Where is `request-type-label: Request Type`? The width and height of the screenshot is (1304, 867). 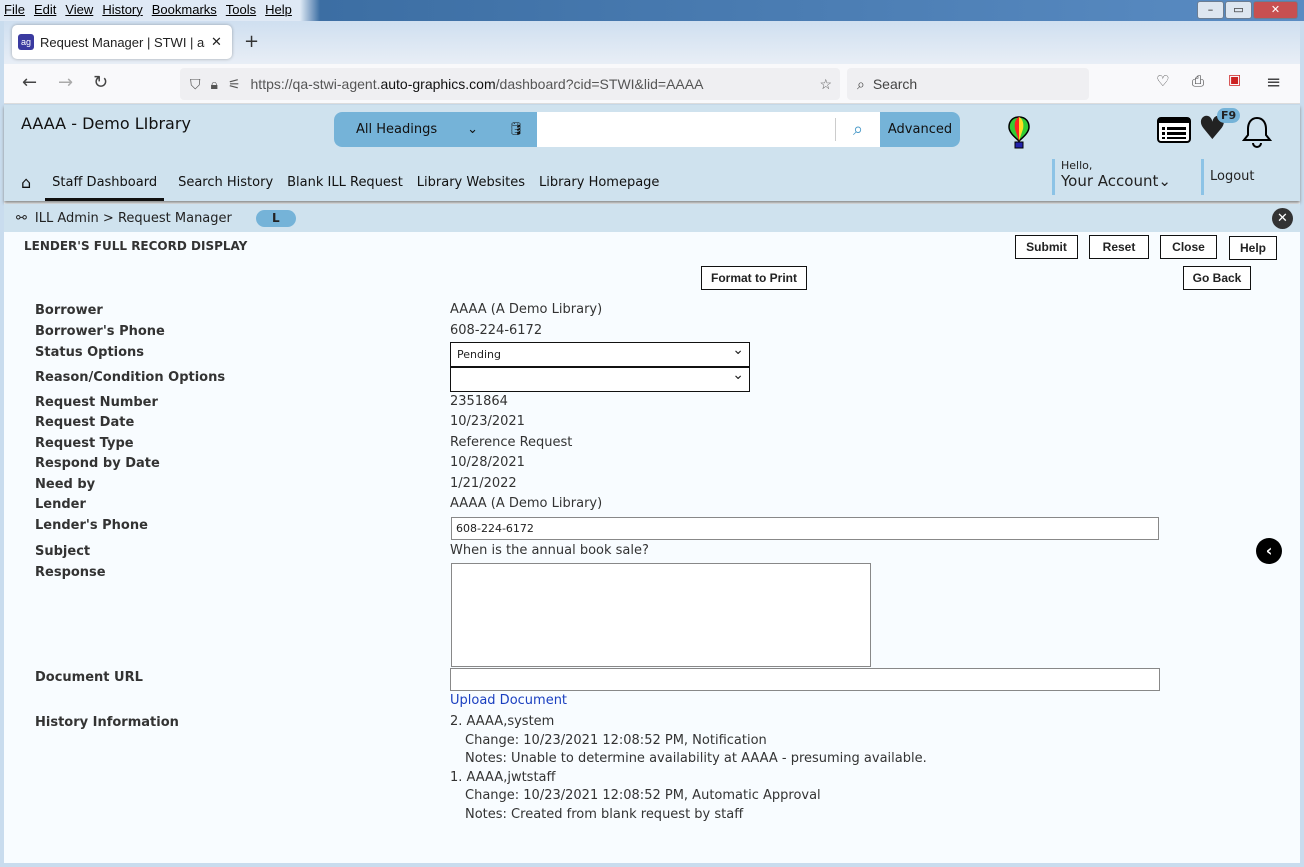 request-type-label: Request Type is located at coordinates (84, 443).